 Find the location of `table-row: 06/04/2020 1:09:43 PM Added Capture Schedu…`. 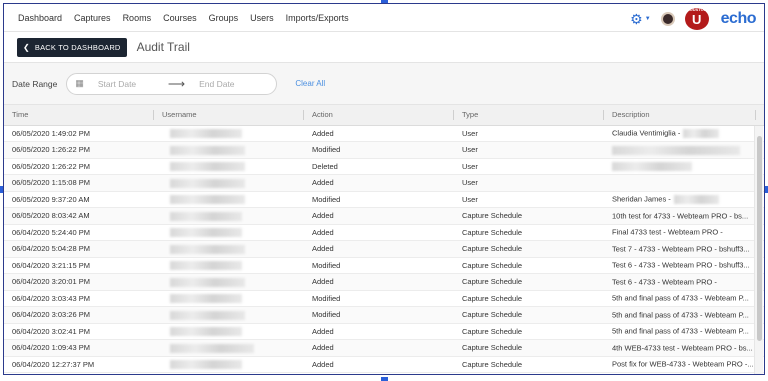

table-row: 06/04/2020 1:09:43 PM Added Capture Schedu… is located at coordinates (384, 348).